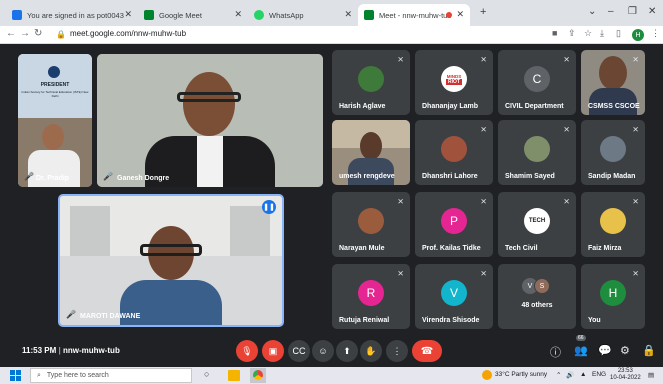 This screenshot has width=663, height=384. I want to click on more-vert-icon: ⋮, so click(397, 350).